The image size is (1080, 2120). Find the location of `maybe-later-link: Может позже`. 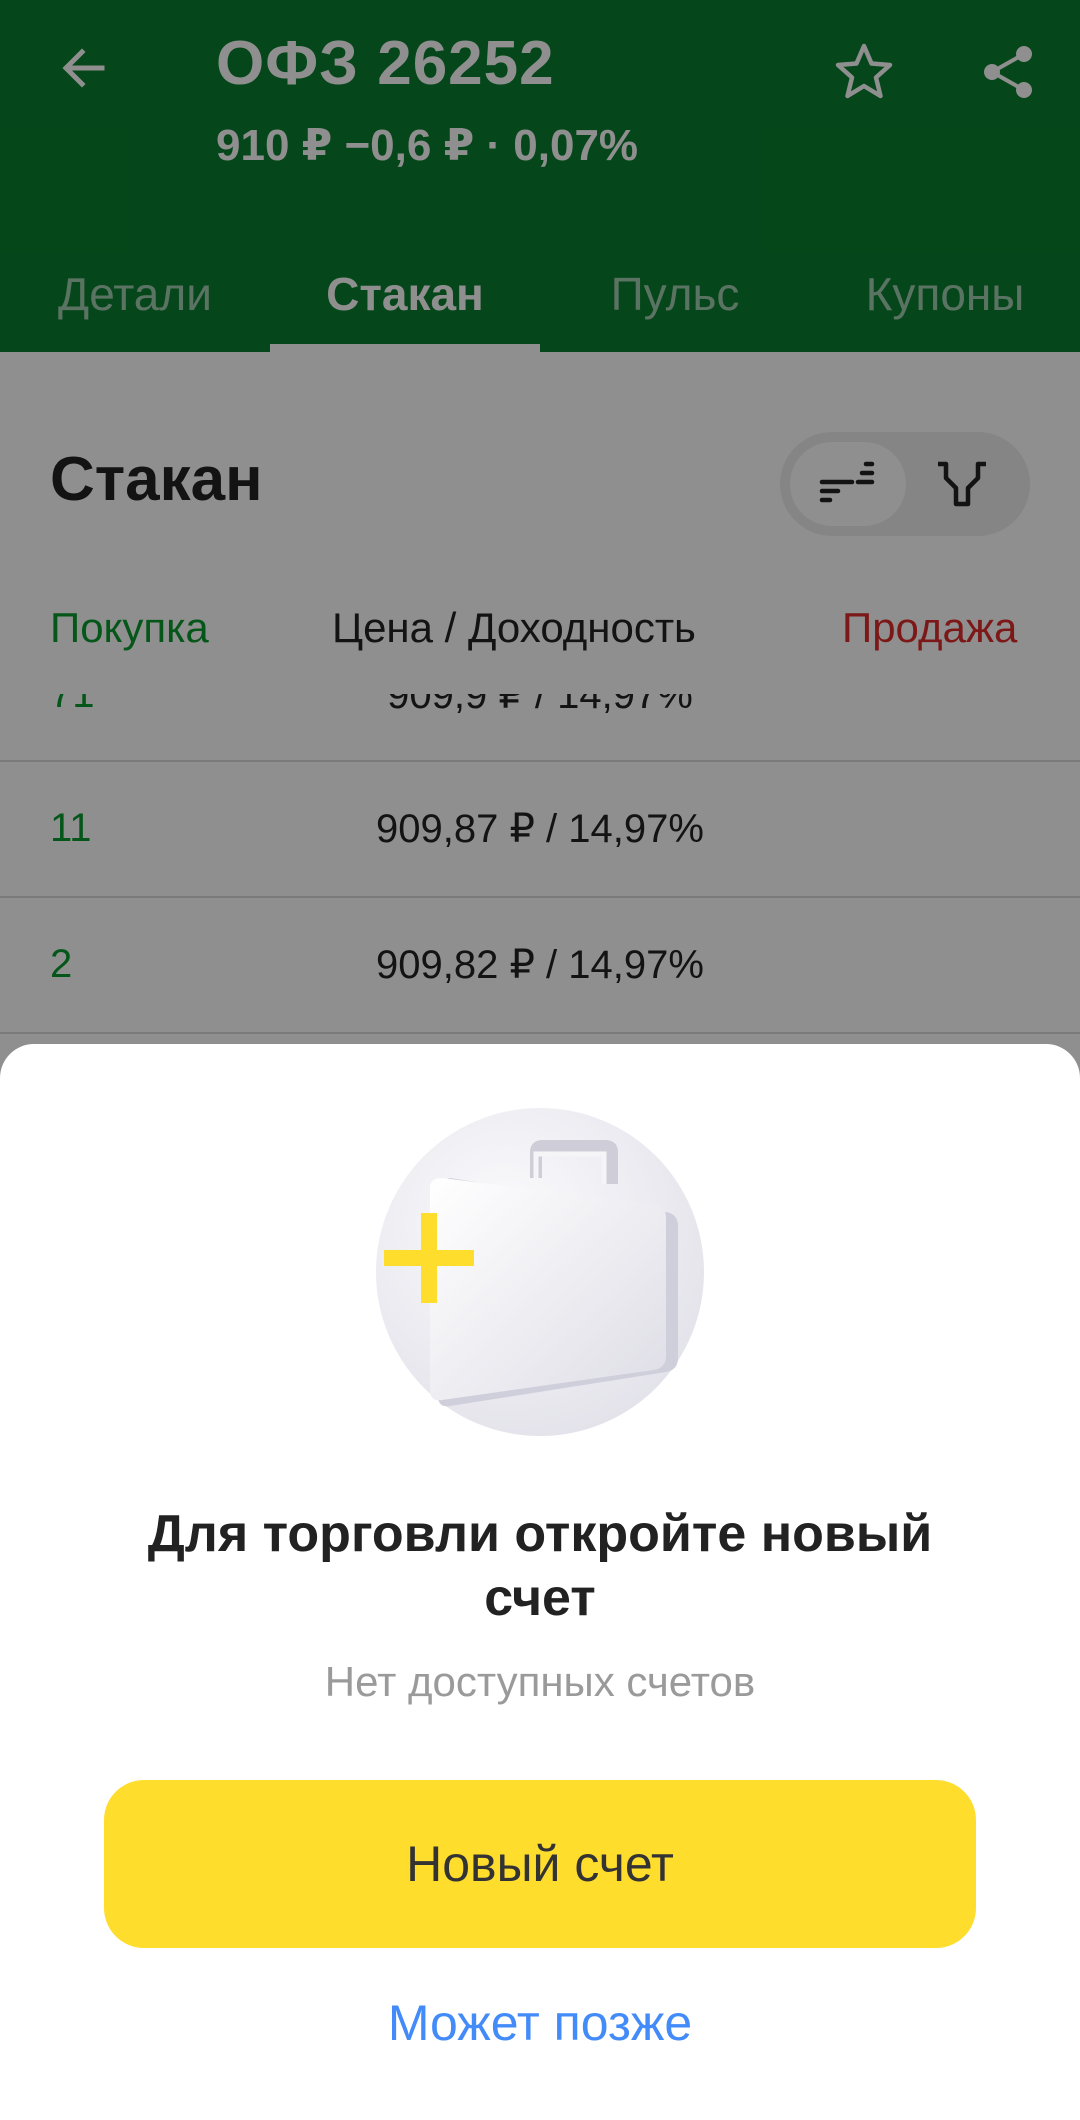

maybe-later-link: Может позже is located at coordinates (540, 2023).